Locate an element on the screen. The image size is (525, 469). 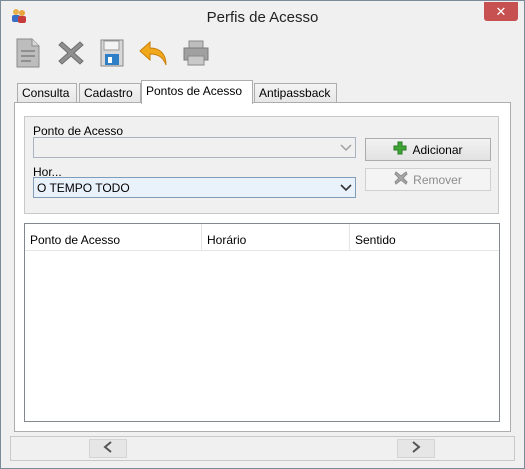
chevron-right-icon is located at coordinates (416, 448).